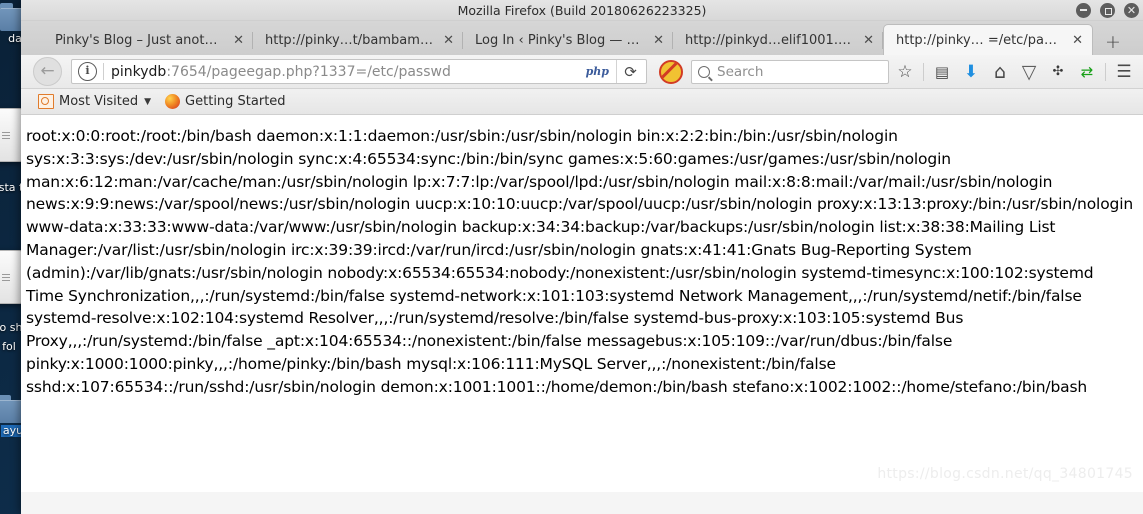  I want to click on maximize-glyph, so click(1108, 11).